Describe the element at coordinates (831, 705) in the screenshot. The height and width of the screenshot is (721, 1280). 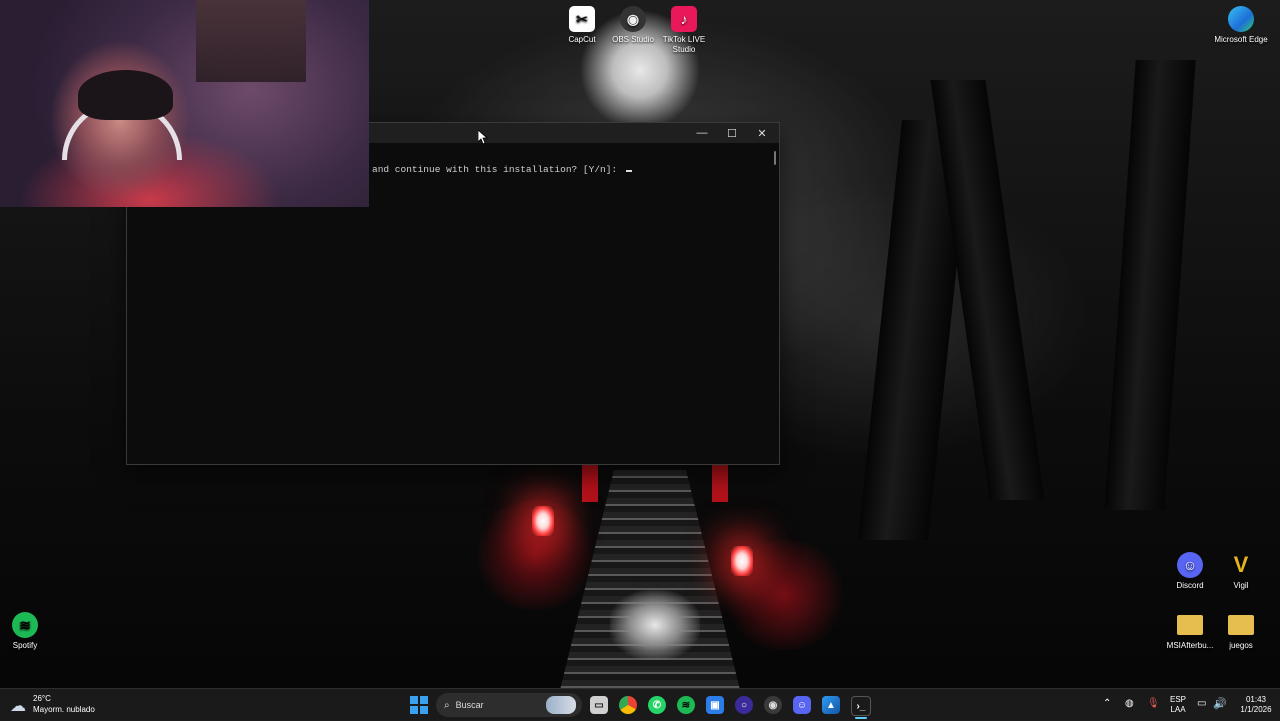
I see `photos-taskbar-icon: ▲` at that location.